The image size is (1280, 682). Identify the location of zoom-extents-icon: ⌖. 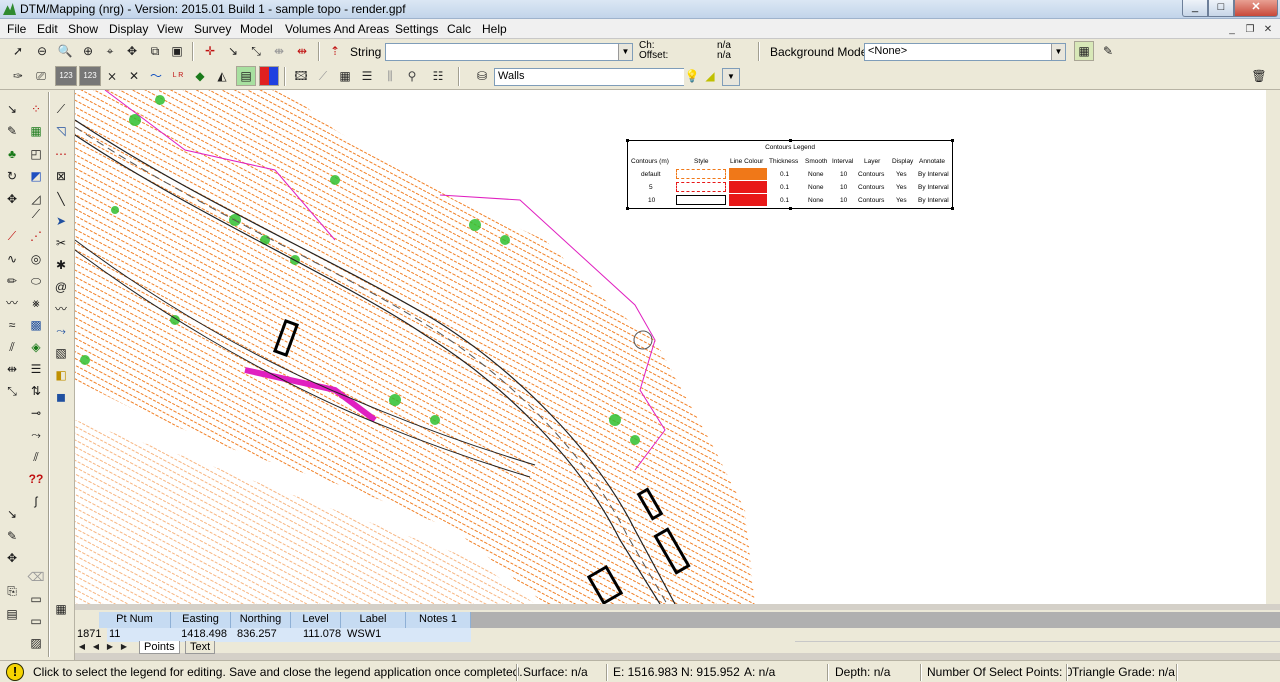
(110, 51).